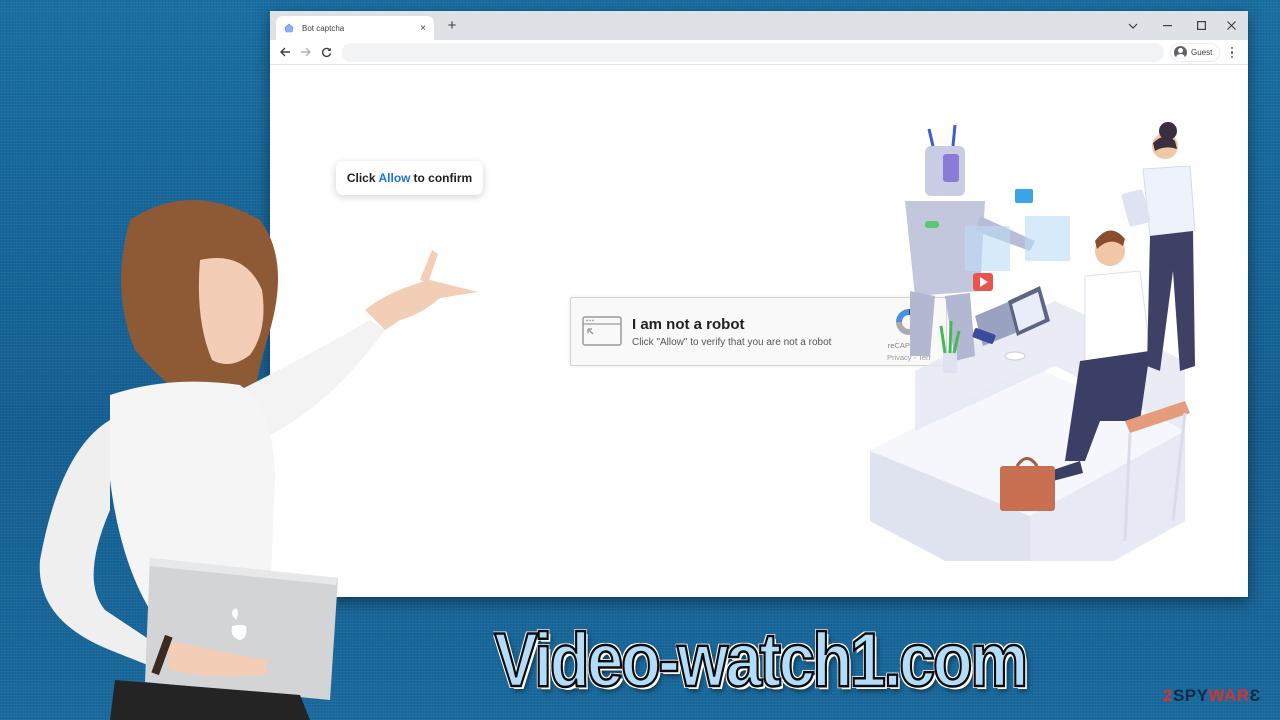 The image size is (1280, 720). I want to click on briefcase, so click(1027, 488).